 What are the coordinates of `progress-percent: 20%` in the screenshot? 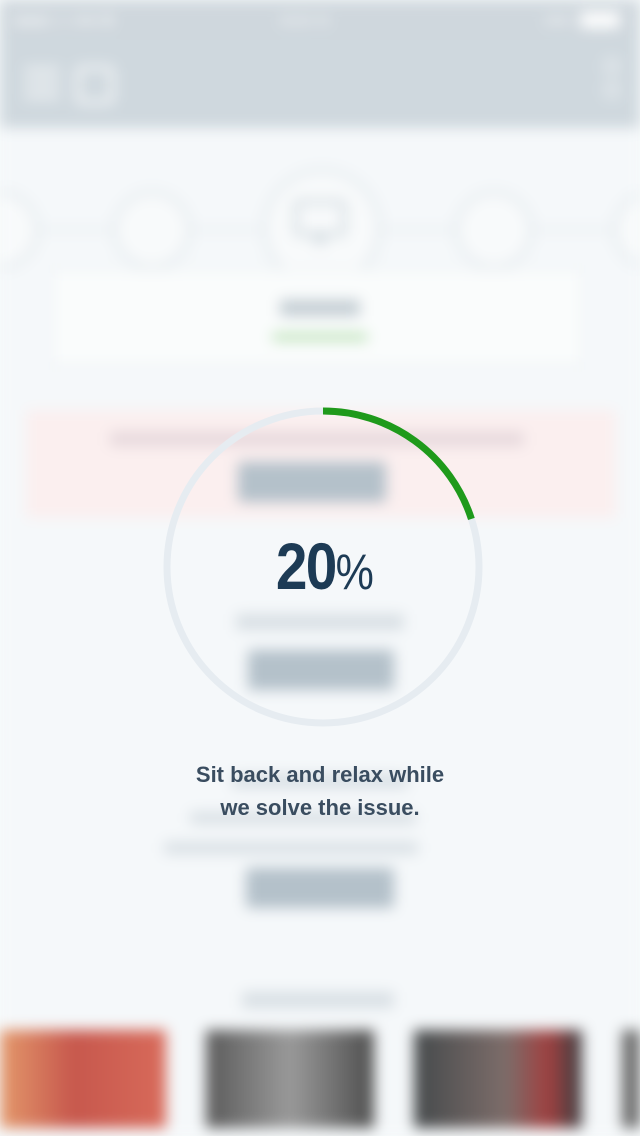 It's located at (323, 566).